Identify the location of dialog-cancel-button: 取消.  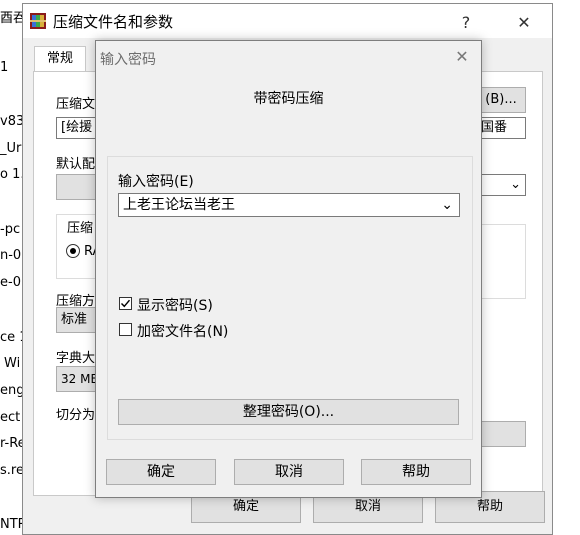
(289, 472).